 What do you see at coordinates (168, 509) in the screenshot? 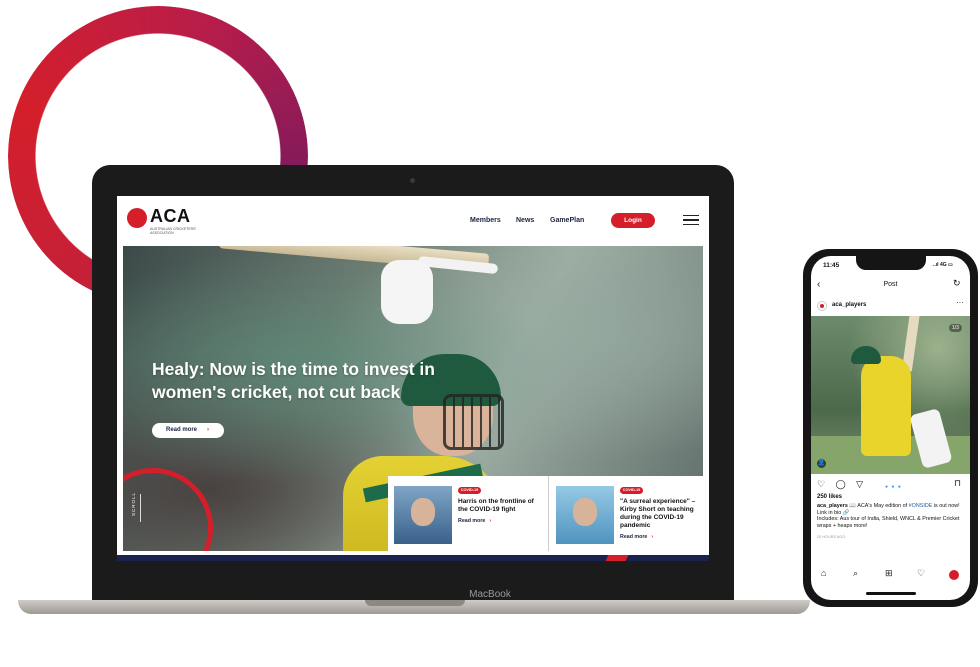
I see `decorative-arc` at bounding box center [168, 509].